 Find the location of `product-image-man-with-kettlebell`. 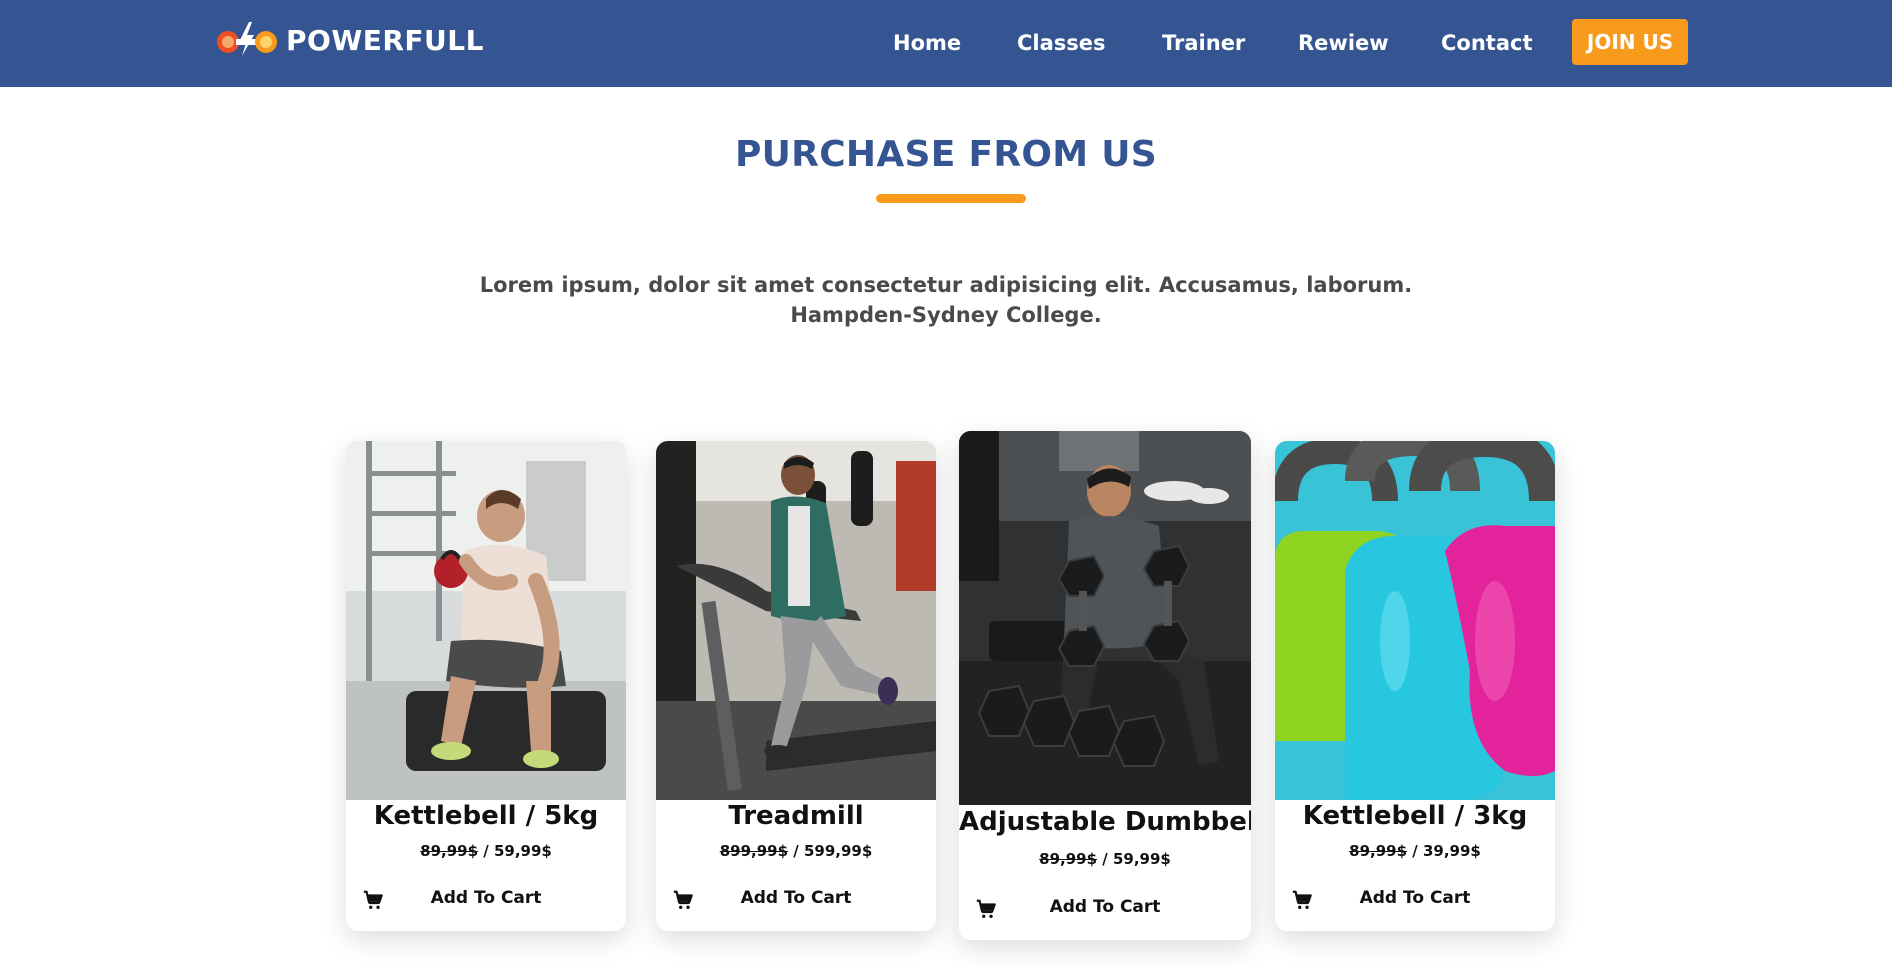

product-image-man-with-kettlebell is located at coordinates (486, 620).